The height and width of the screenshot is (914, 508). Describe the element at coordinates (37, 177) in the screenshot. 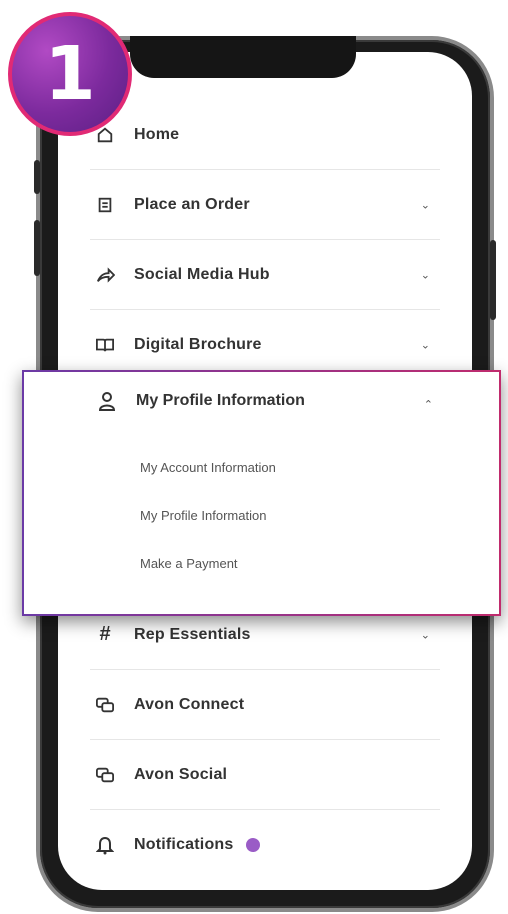

I see `phone-mute-button` at that location.